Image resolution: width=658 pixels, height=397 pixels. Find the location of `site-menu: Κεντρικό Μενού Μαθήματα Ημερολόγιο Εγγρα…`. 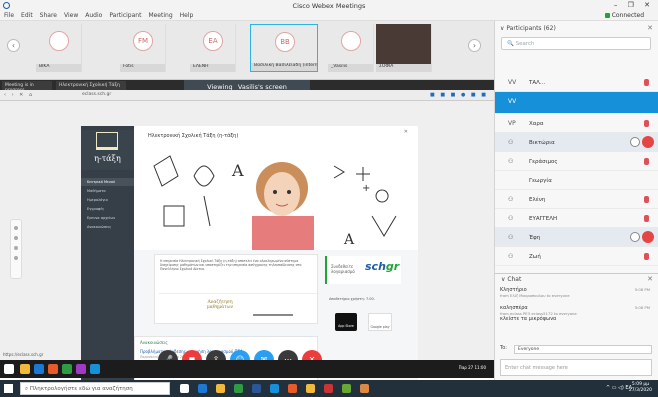

site-menu: Κεντρικό Μενού Μαθήματα Ημερολόγιο Εγγρα… is located at coordinates (107, 204).